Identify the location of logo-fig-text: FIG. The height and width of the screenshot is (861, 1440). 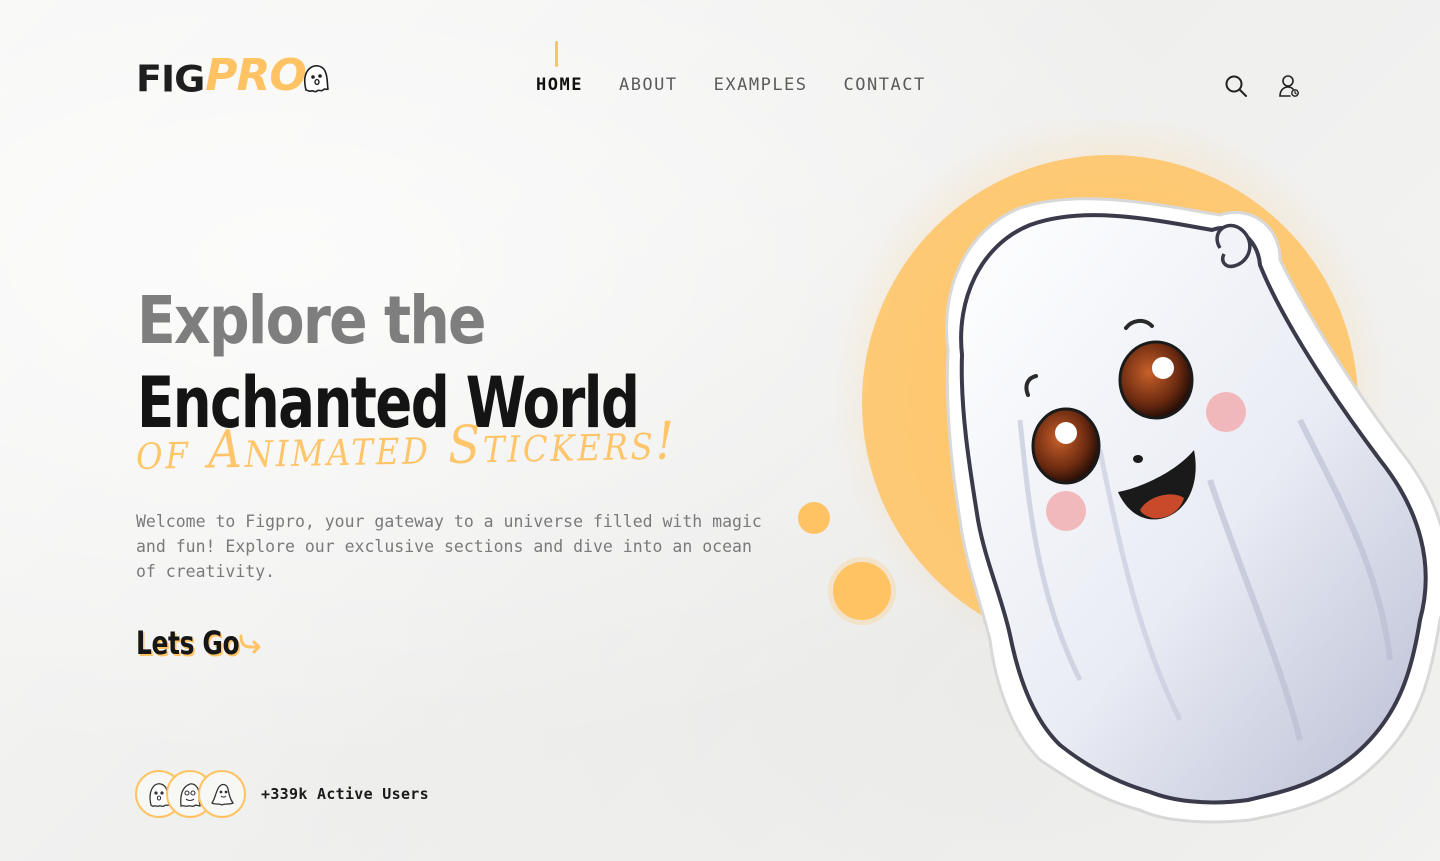
(170, 79).